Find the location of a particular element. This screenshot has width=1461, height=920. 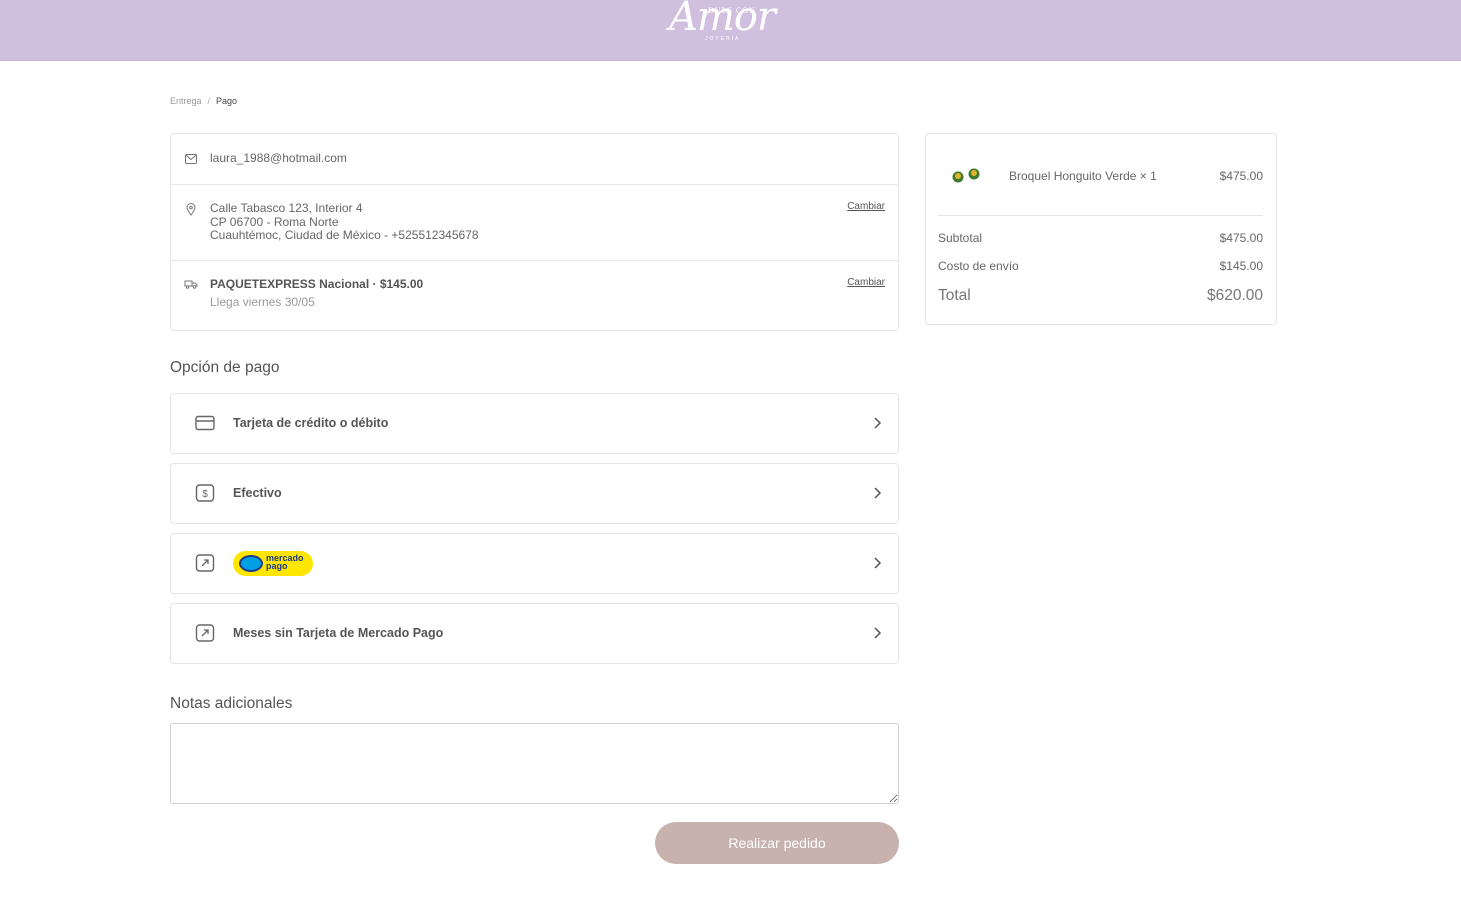

total-label: Total is located at coordinates (954, 295).